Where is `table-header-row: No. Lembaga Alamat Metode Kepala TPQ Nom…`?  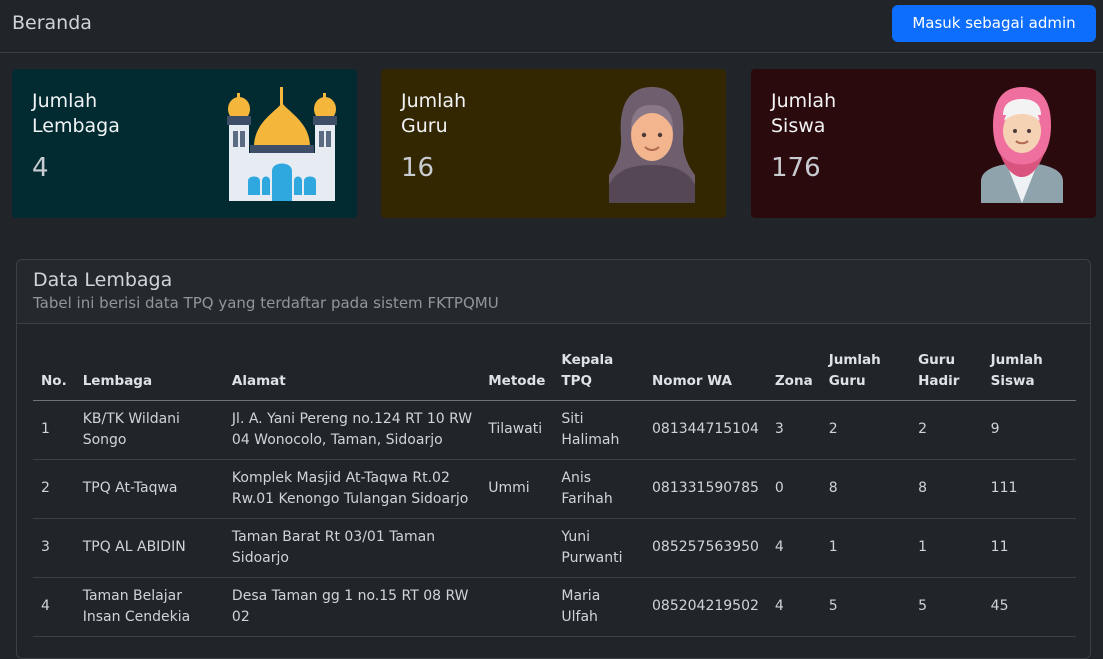
table-header-row: No. Lembaga Alamat Metode Kepala TPQ Nom… is located at coordinates (554, 374).